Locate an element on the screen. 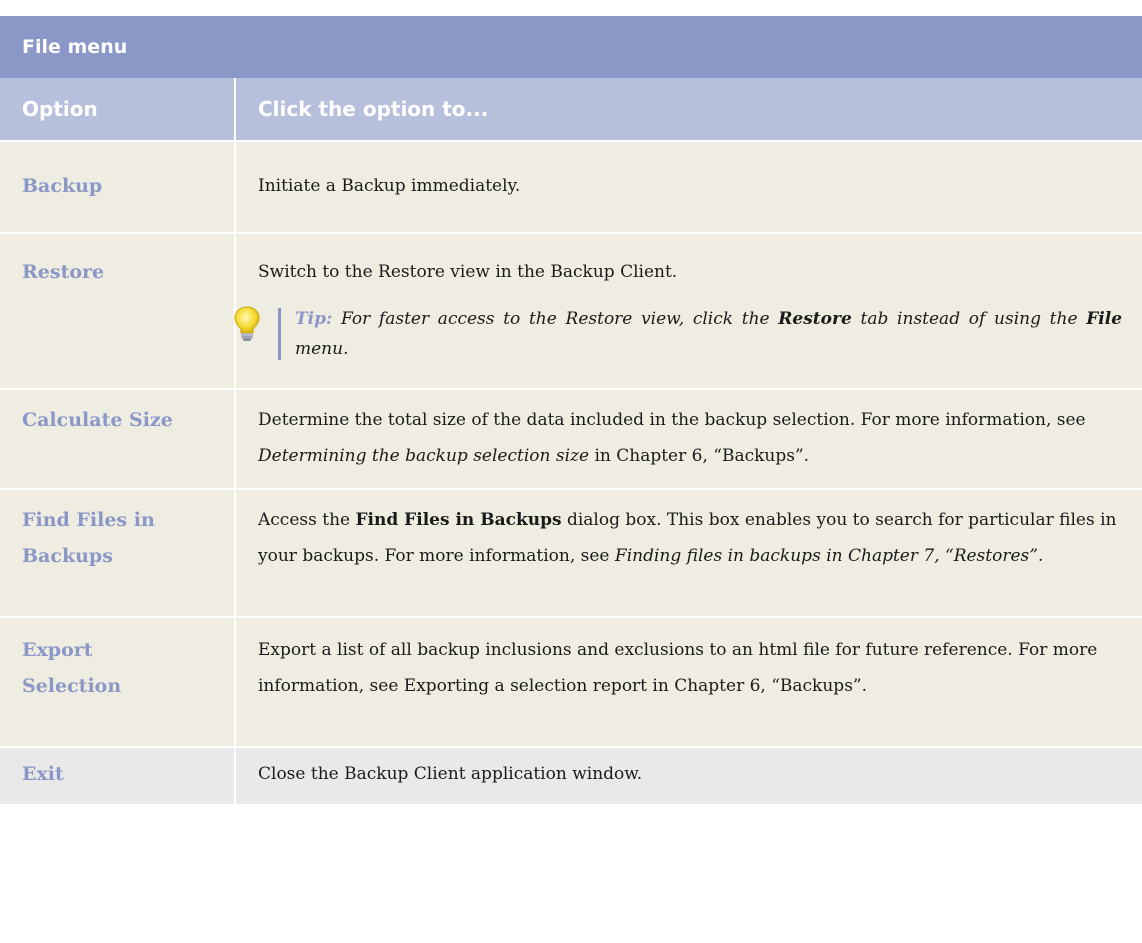 Image resolution: width=1142 pixels, height=943 pixels. tip-part3: menu. is located at coordinates (322, 349).